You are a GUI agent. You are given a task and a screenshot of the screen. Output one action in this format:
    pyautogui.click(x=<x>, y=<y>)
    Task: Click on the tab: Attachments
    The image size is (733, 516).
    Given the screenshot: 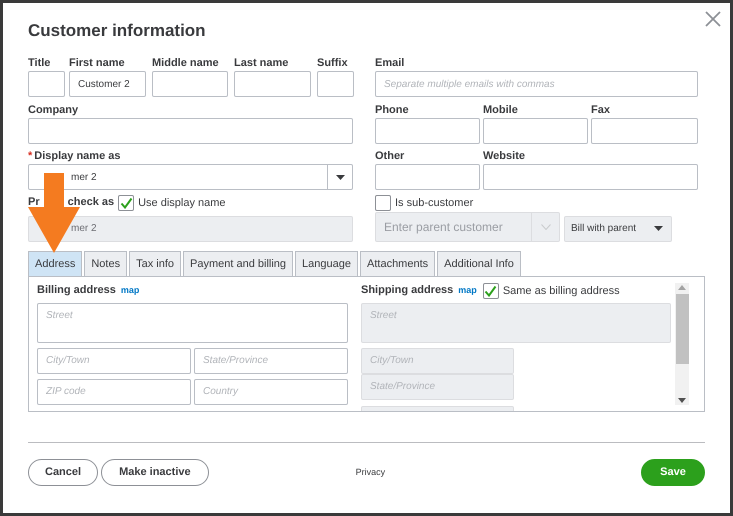 What is the action you would take?
    pyautogui.click(x=398, y=263)
    